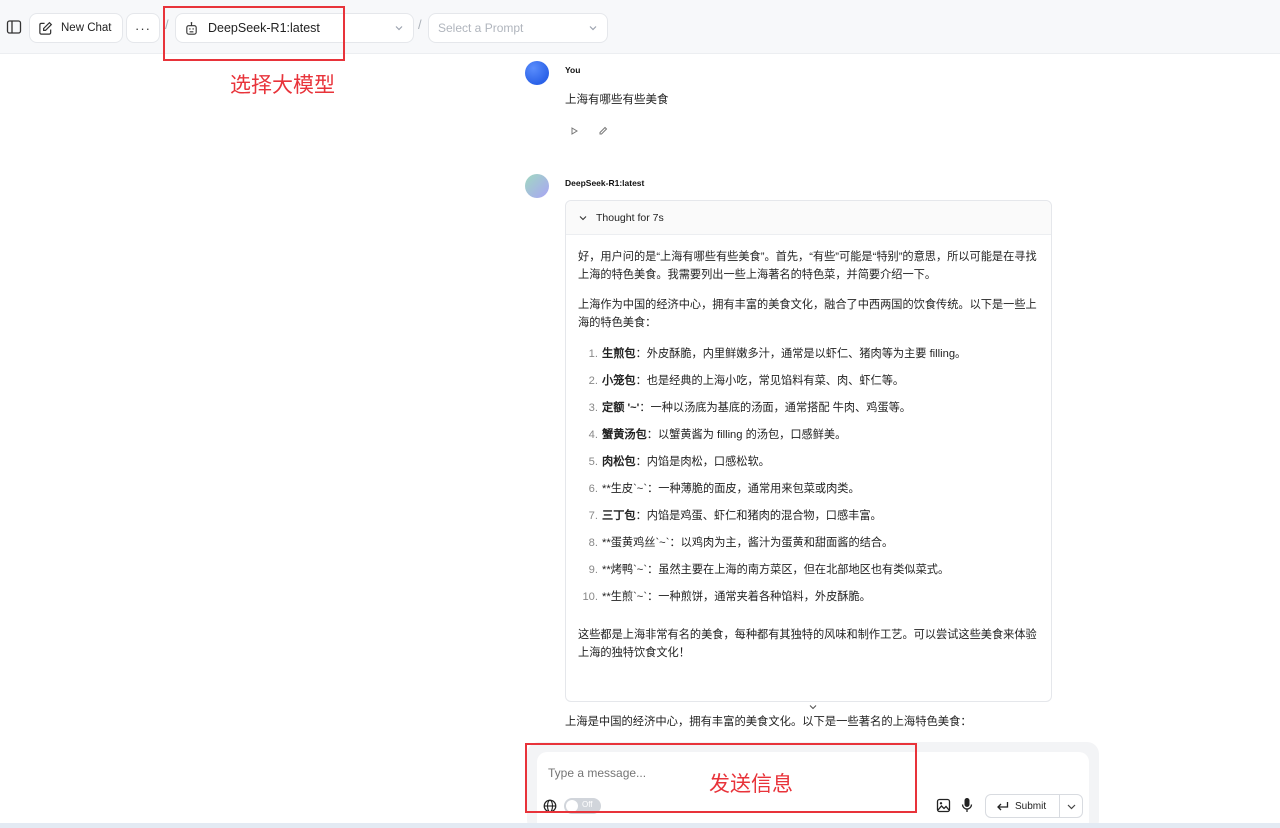  I want to click on list-item: 2. 小笼包：也是经典的上海小吃，常见馅料有菜、肉、虾仁等。, so click(746, 381).